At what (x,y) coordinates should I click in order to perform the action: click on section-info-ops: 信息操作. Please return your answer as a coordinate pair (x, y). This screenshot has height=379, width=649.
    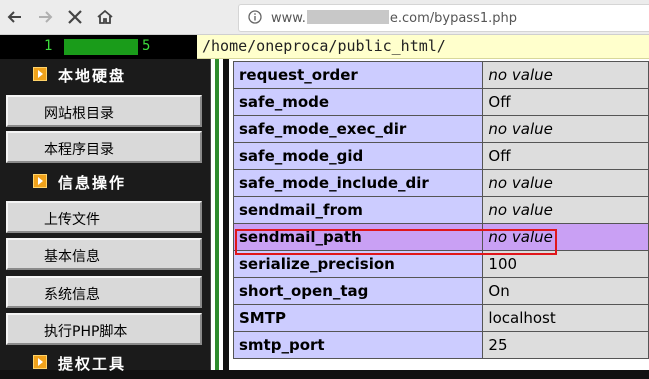
    Looking at the image, I should click on (105, 183).